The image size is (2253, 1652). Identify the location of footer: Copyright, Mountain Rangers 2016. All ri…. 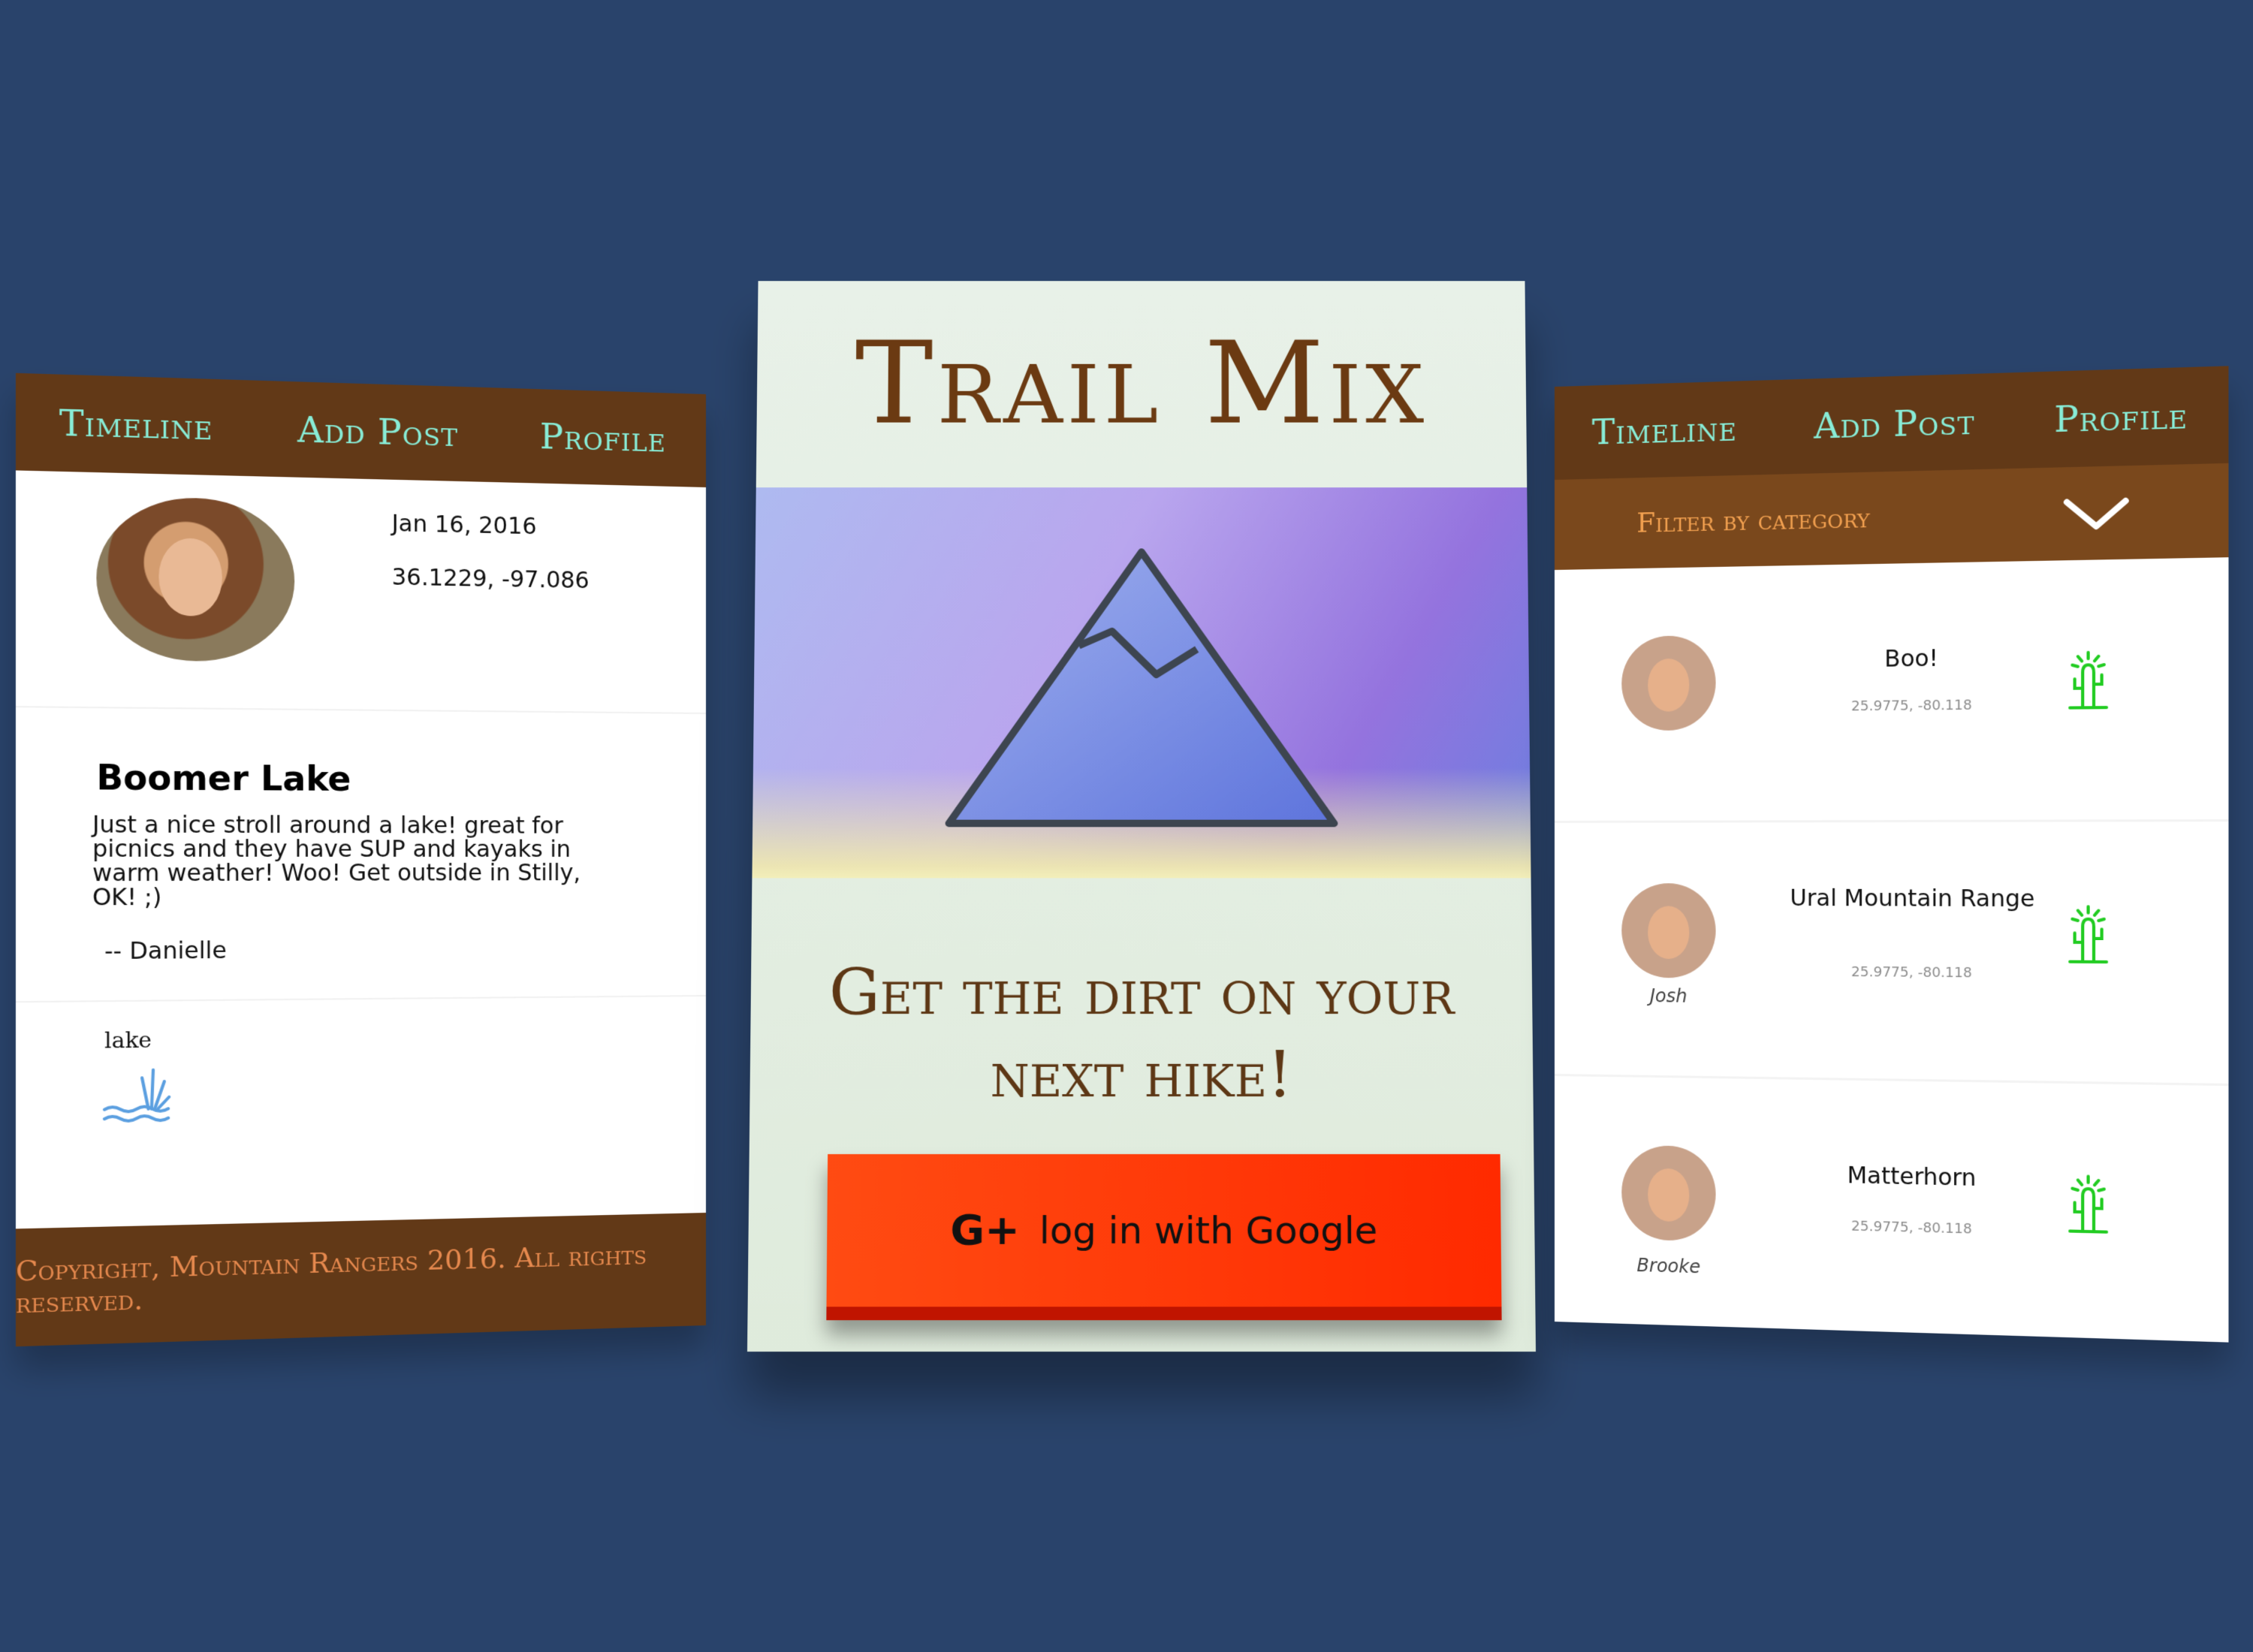
(361, 1279).